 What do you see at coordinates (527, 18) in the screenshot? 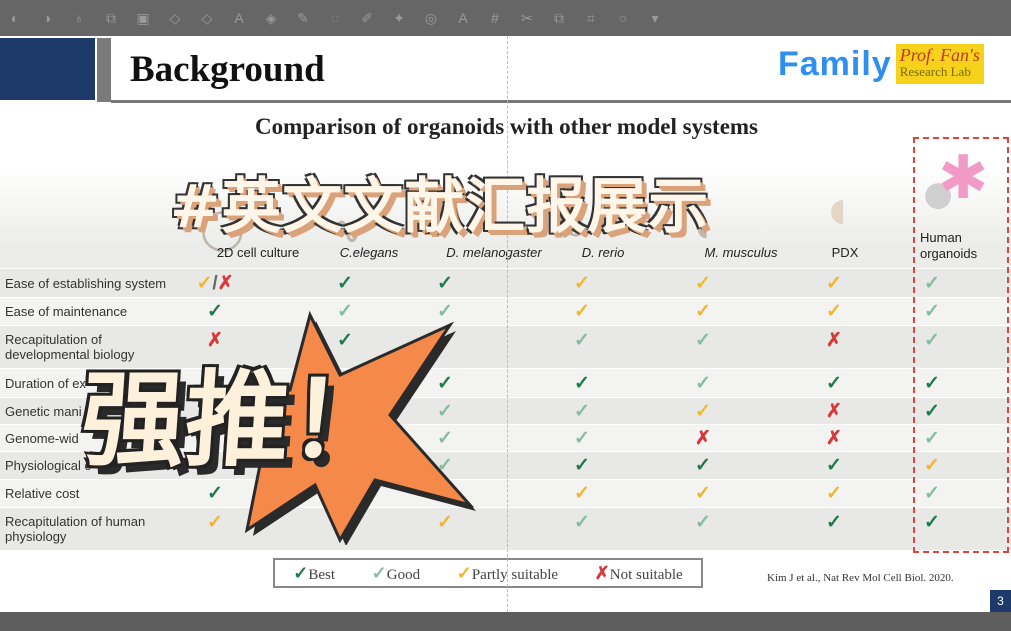
I see `select-icon: ✂` at bounding box center [527, 18].